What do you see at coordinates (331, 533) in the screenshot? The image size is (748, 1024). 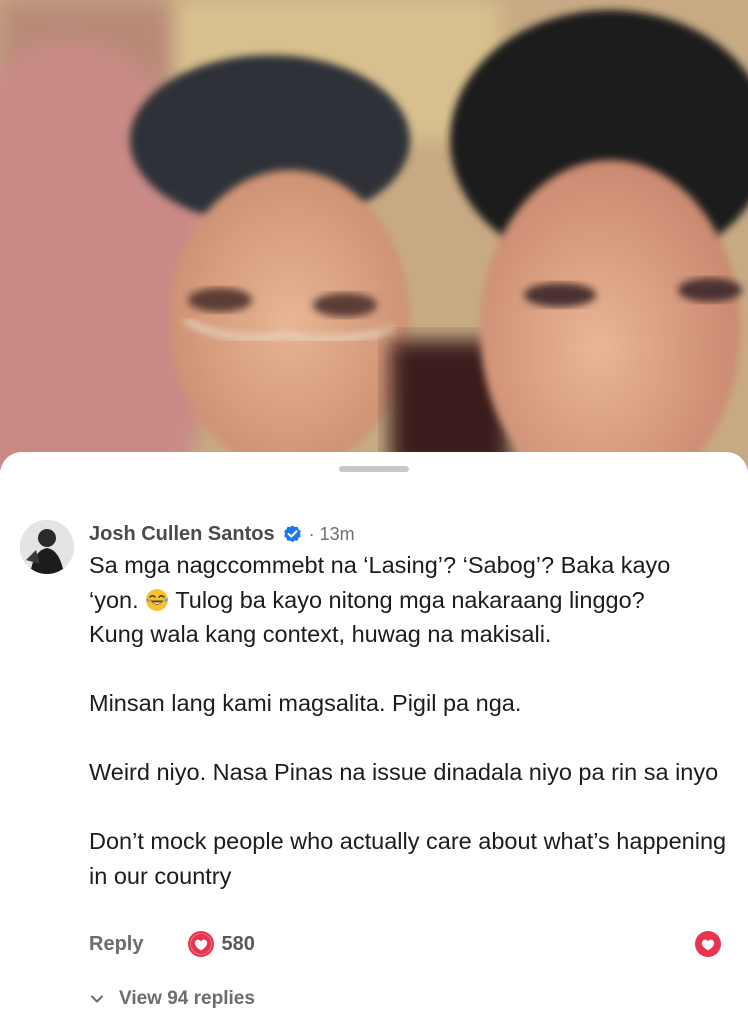 I see `comment-timestamp: · 13m` at bounding box center [331, 533].